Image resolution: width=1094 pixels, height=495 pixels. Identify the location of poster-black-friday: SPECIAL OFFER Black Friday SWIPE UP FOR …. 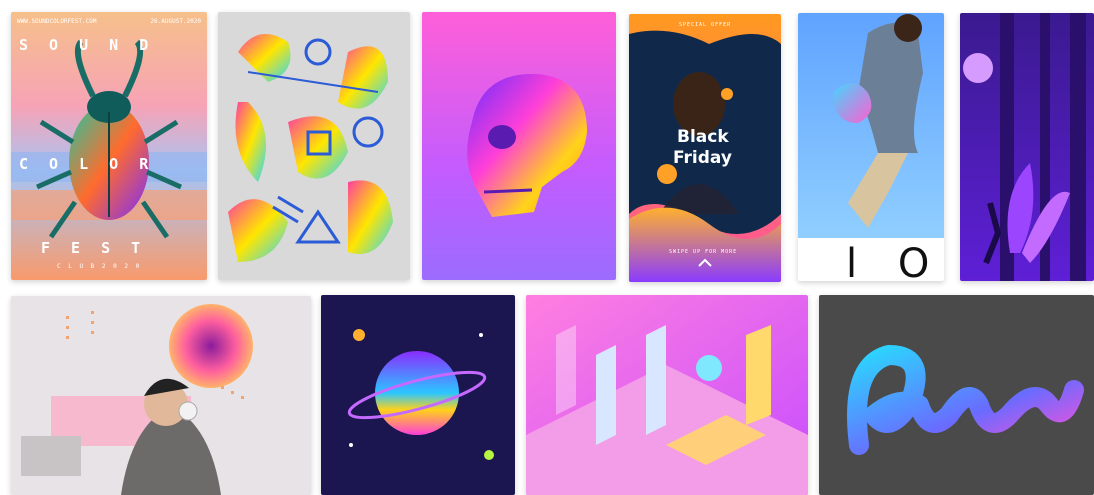
(705, 148).